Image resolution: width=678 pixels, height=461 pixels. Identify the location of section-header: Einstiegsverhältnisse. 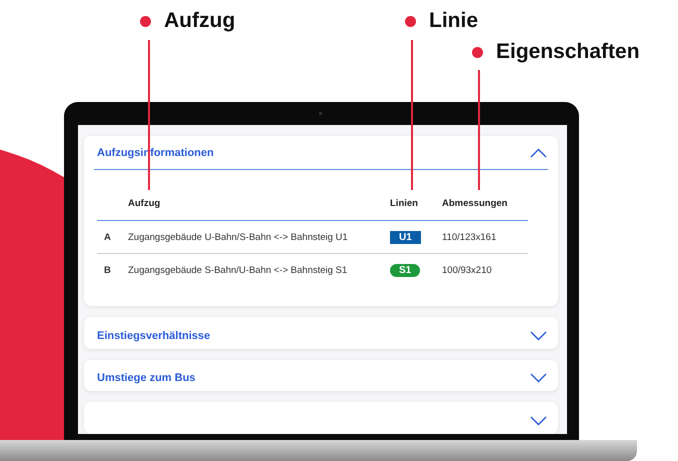
(321, 333).